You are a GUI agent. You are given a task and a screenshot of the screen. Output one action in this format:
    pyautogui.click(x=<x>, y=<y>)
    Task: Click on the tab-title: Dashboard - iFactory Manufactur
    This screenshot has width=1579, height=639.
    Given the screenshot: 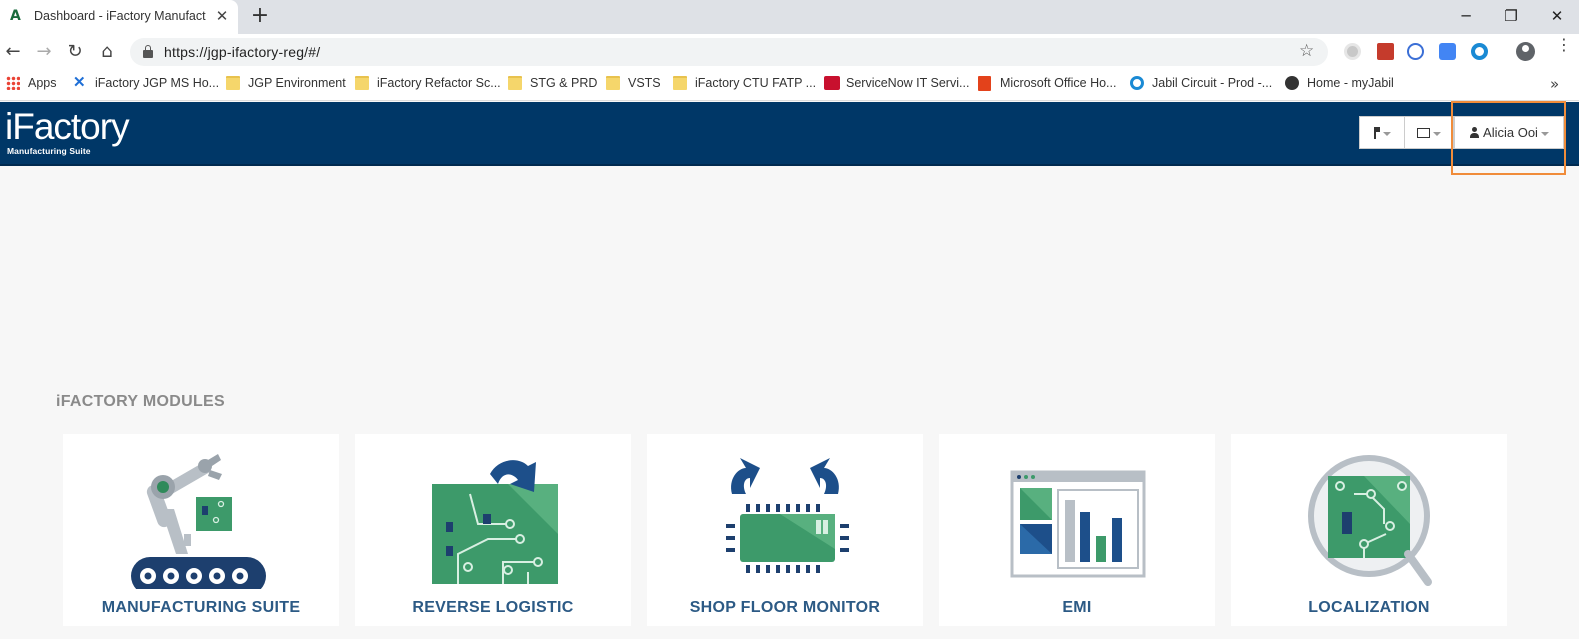 What is the action you would take?
    pyautogui.click(x=120, y=16)
    